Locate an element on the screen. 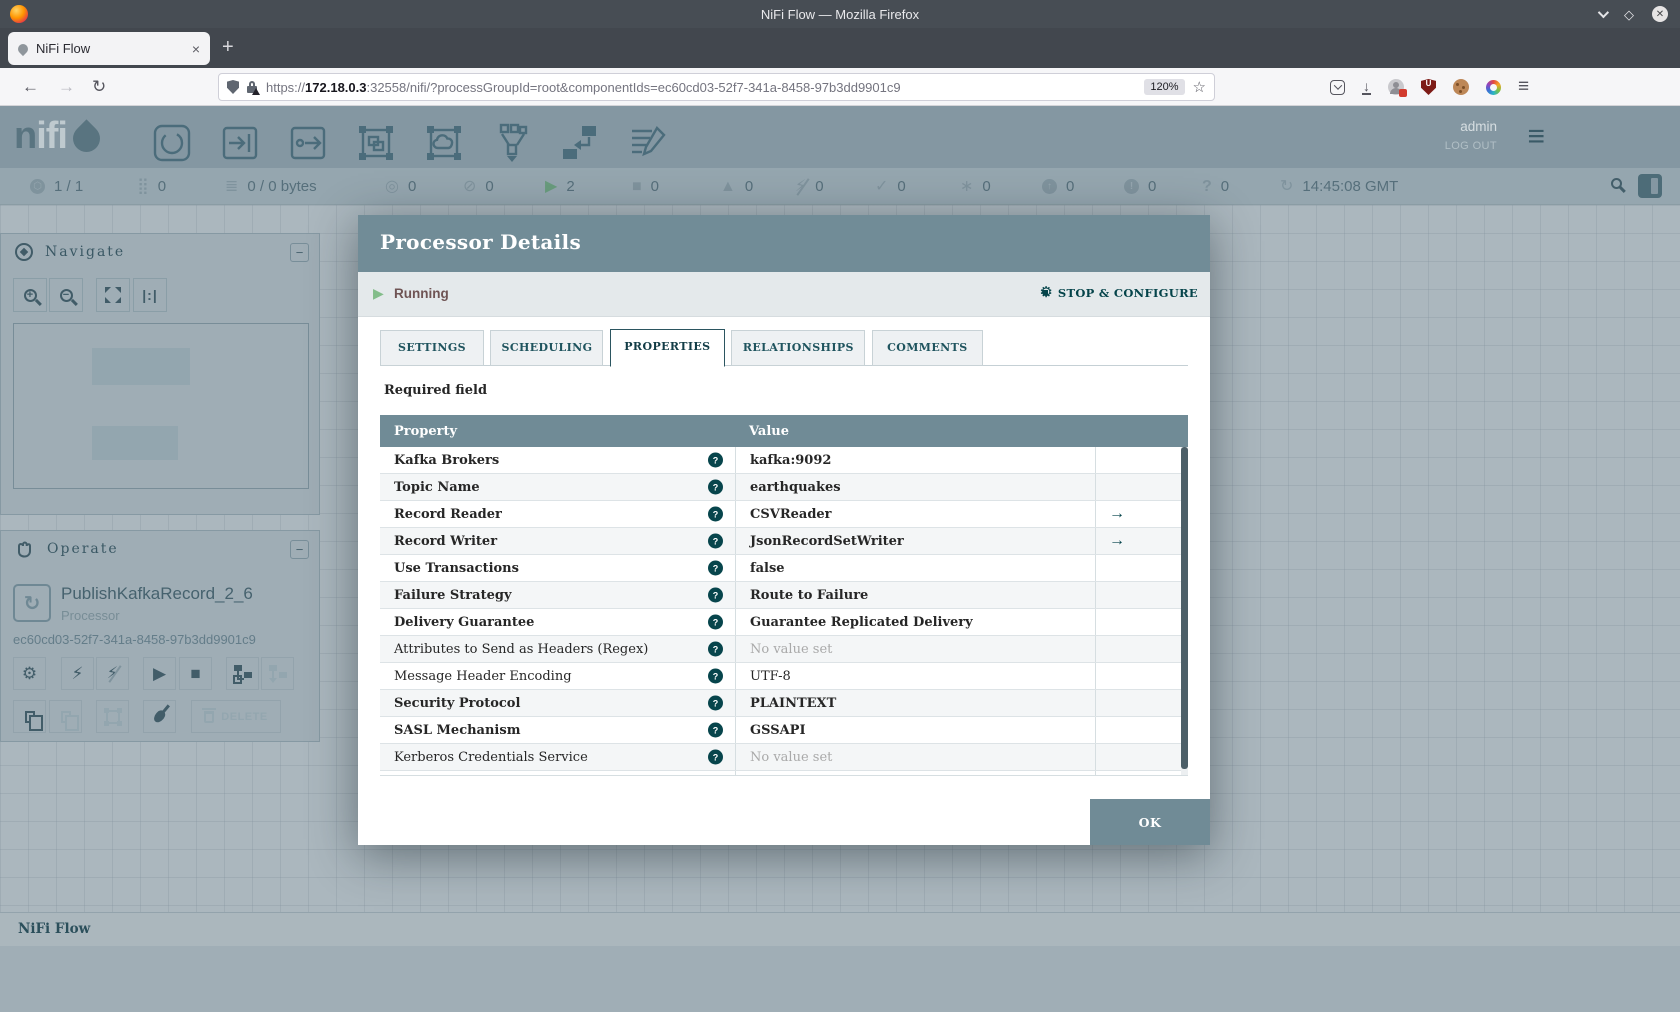 Image resolution: width=1680 pixels, height=1012 pixels. properties-table-header: Property Value is located at coordinates (784, 431).